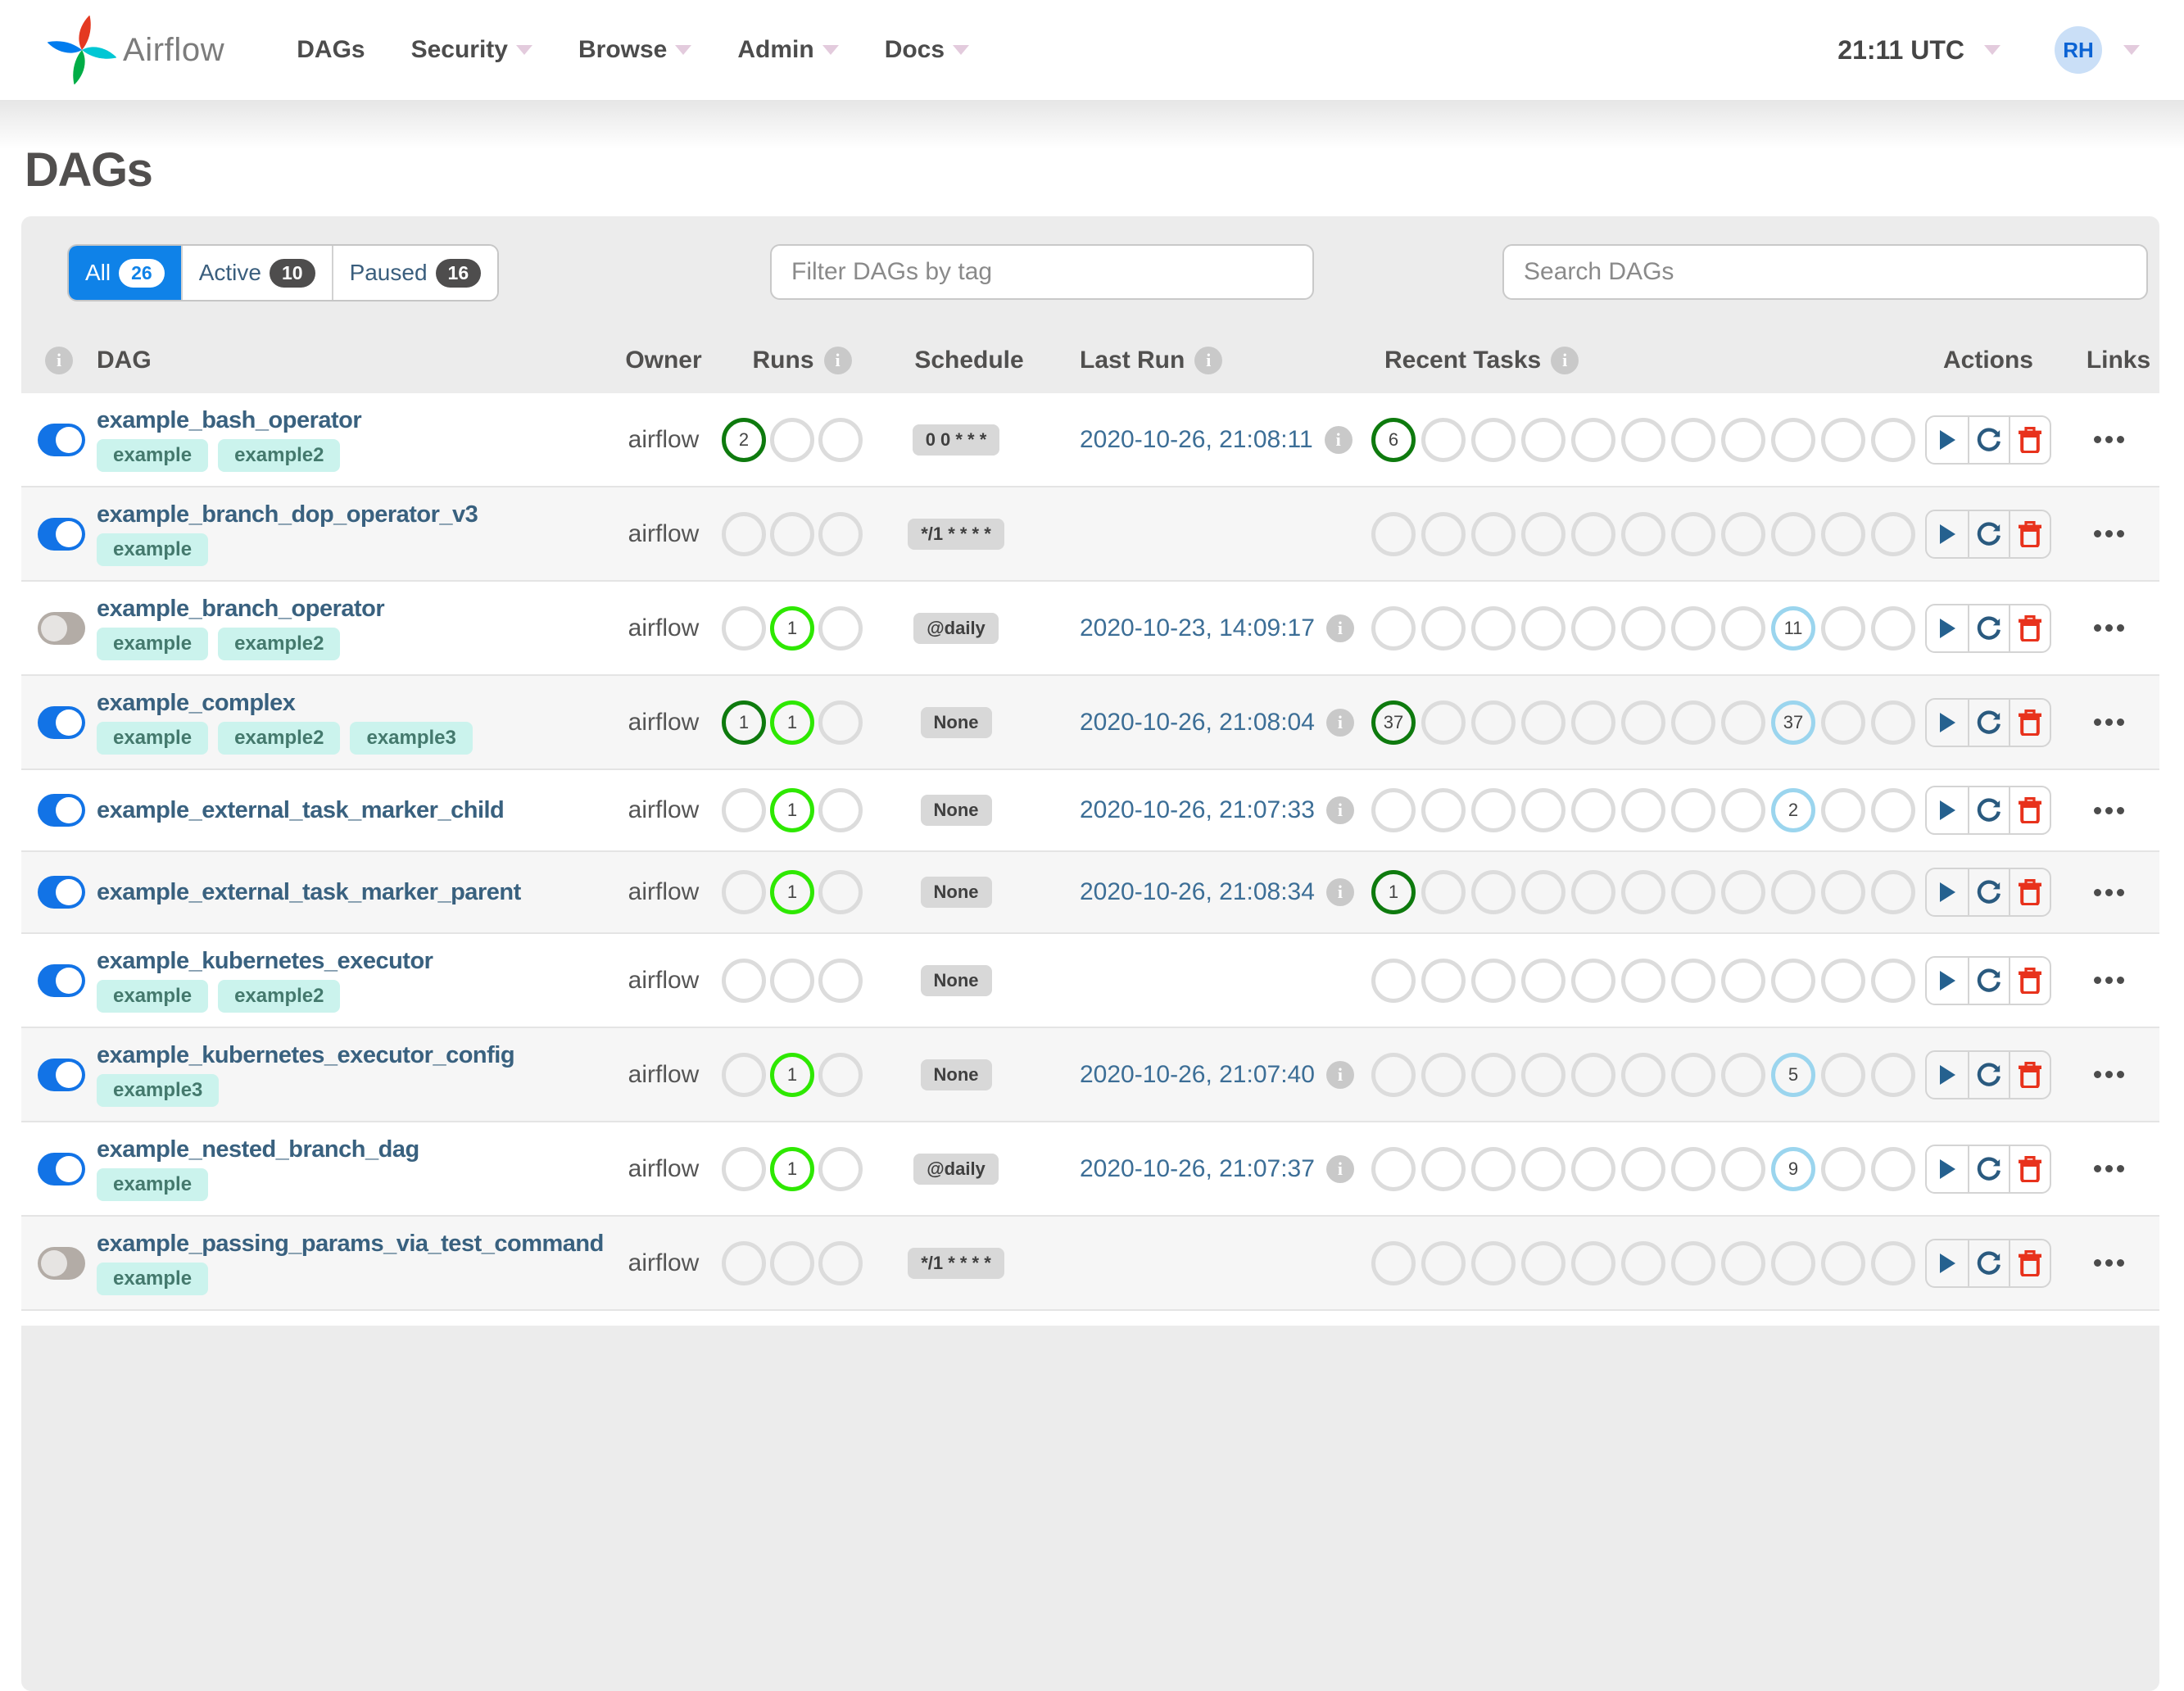 This screenshot has width=2184, height=1691. Describe the element at coordinates (411, 738) in the screenshot. I see `dag-tag: example3` at that location.